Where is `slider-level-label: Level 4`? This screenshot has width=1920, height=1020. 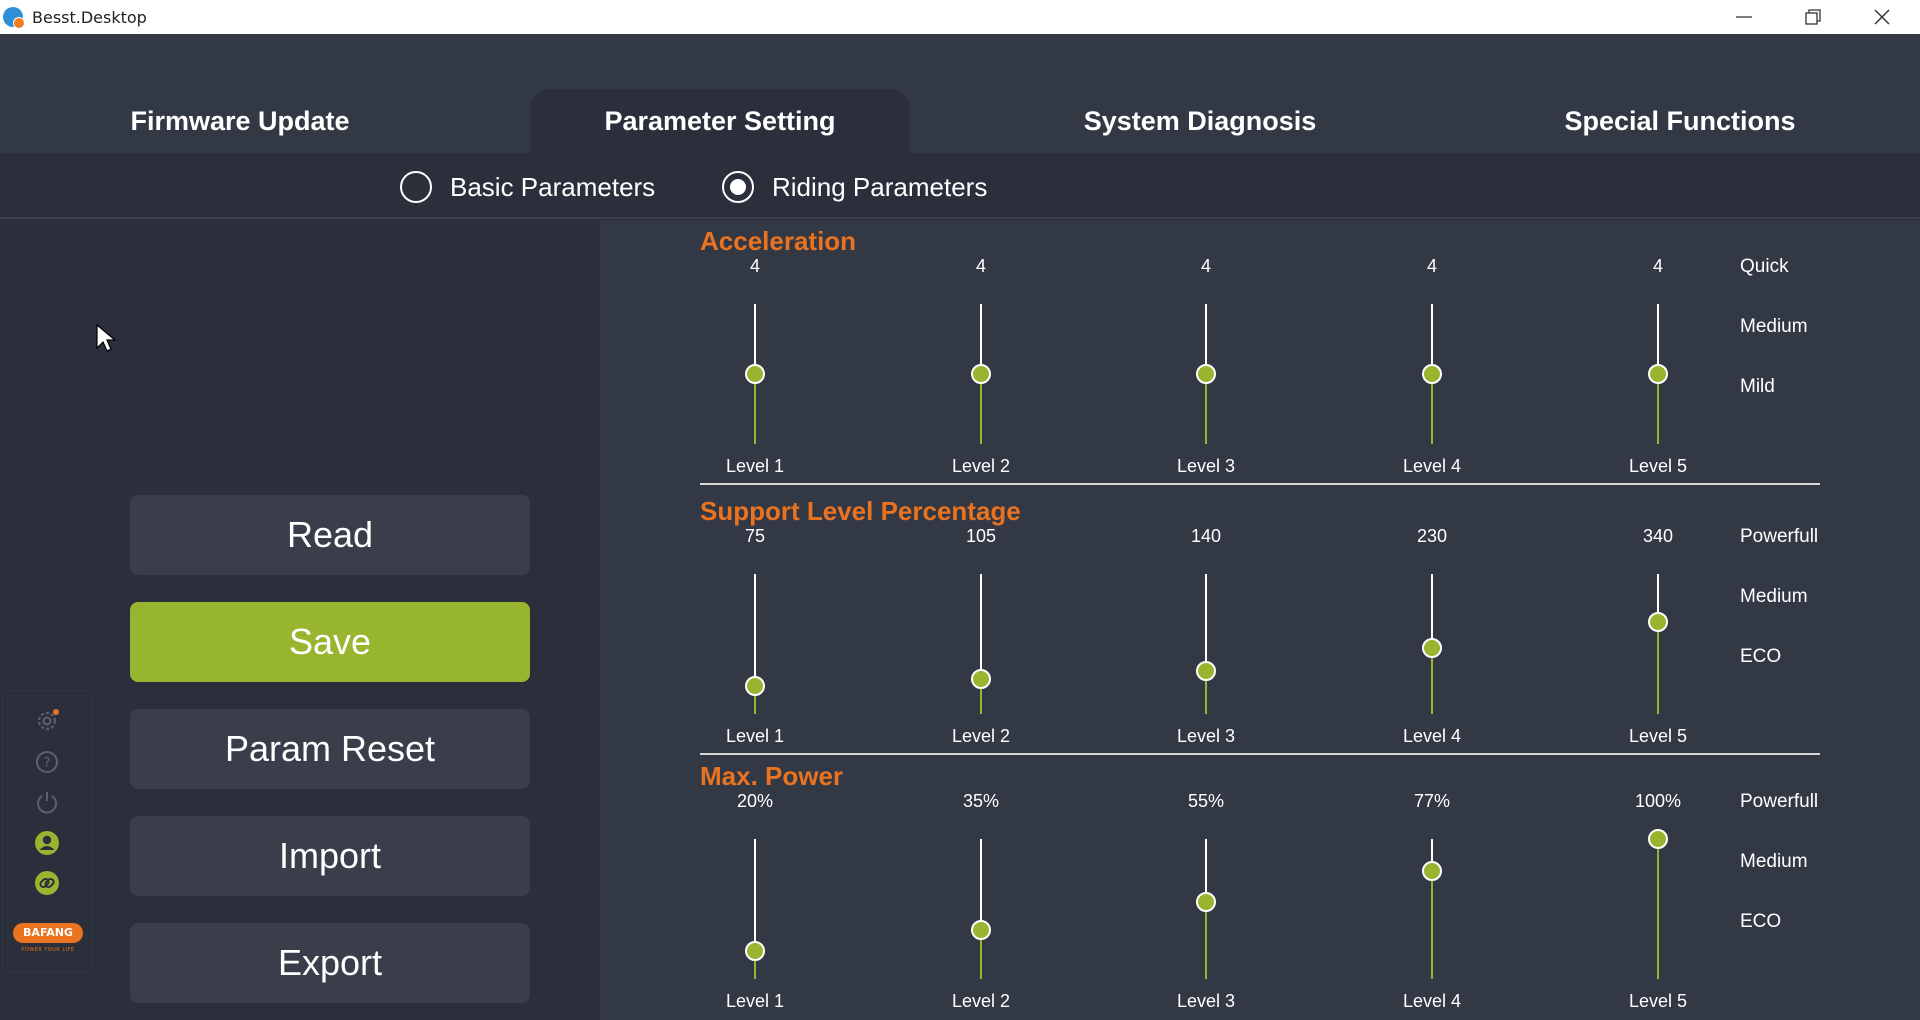
slider-level-label: Level 4 is located at coordinates (1432, 736).